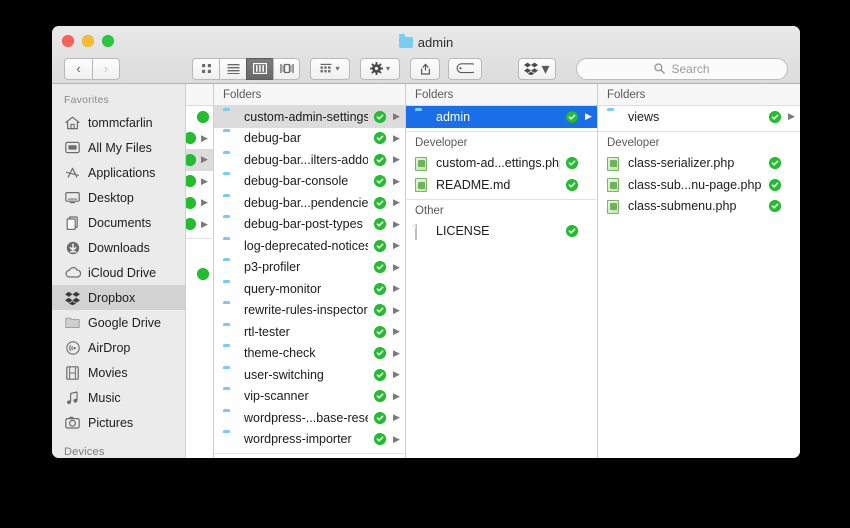 The height and width of the screenshot is (528, 850). I want to click on file-row: custom-admin-settings ▶, so click(309, 117).